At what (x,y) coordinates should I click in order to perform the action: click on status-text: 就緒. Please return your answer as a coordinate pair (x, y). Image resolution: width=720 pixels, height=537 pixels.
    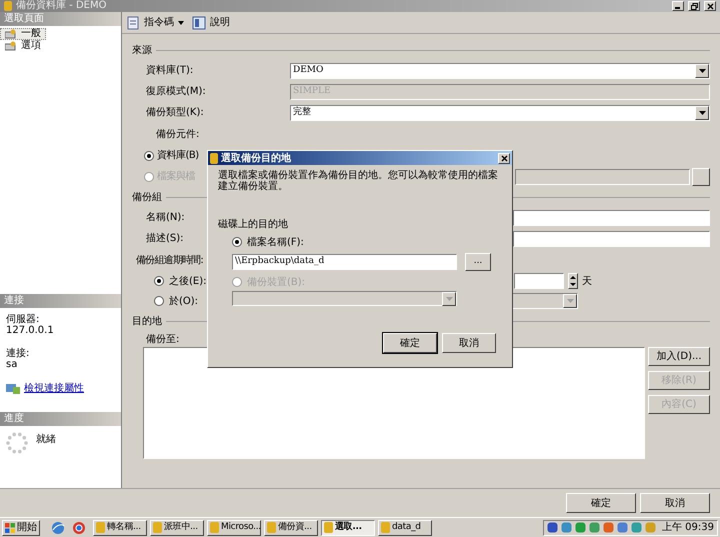
    Looking at the image, I should click on (46, 439).